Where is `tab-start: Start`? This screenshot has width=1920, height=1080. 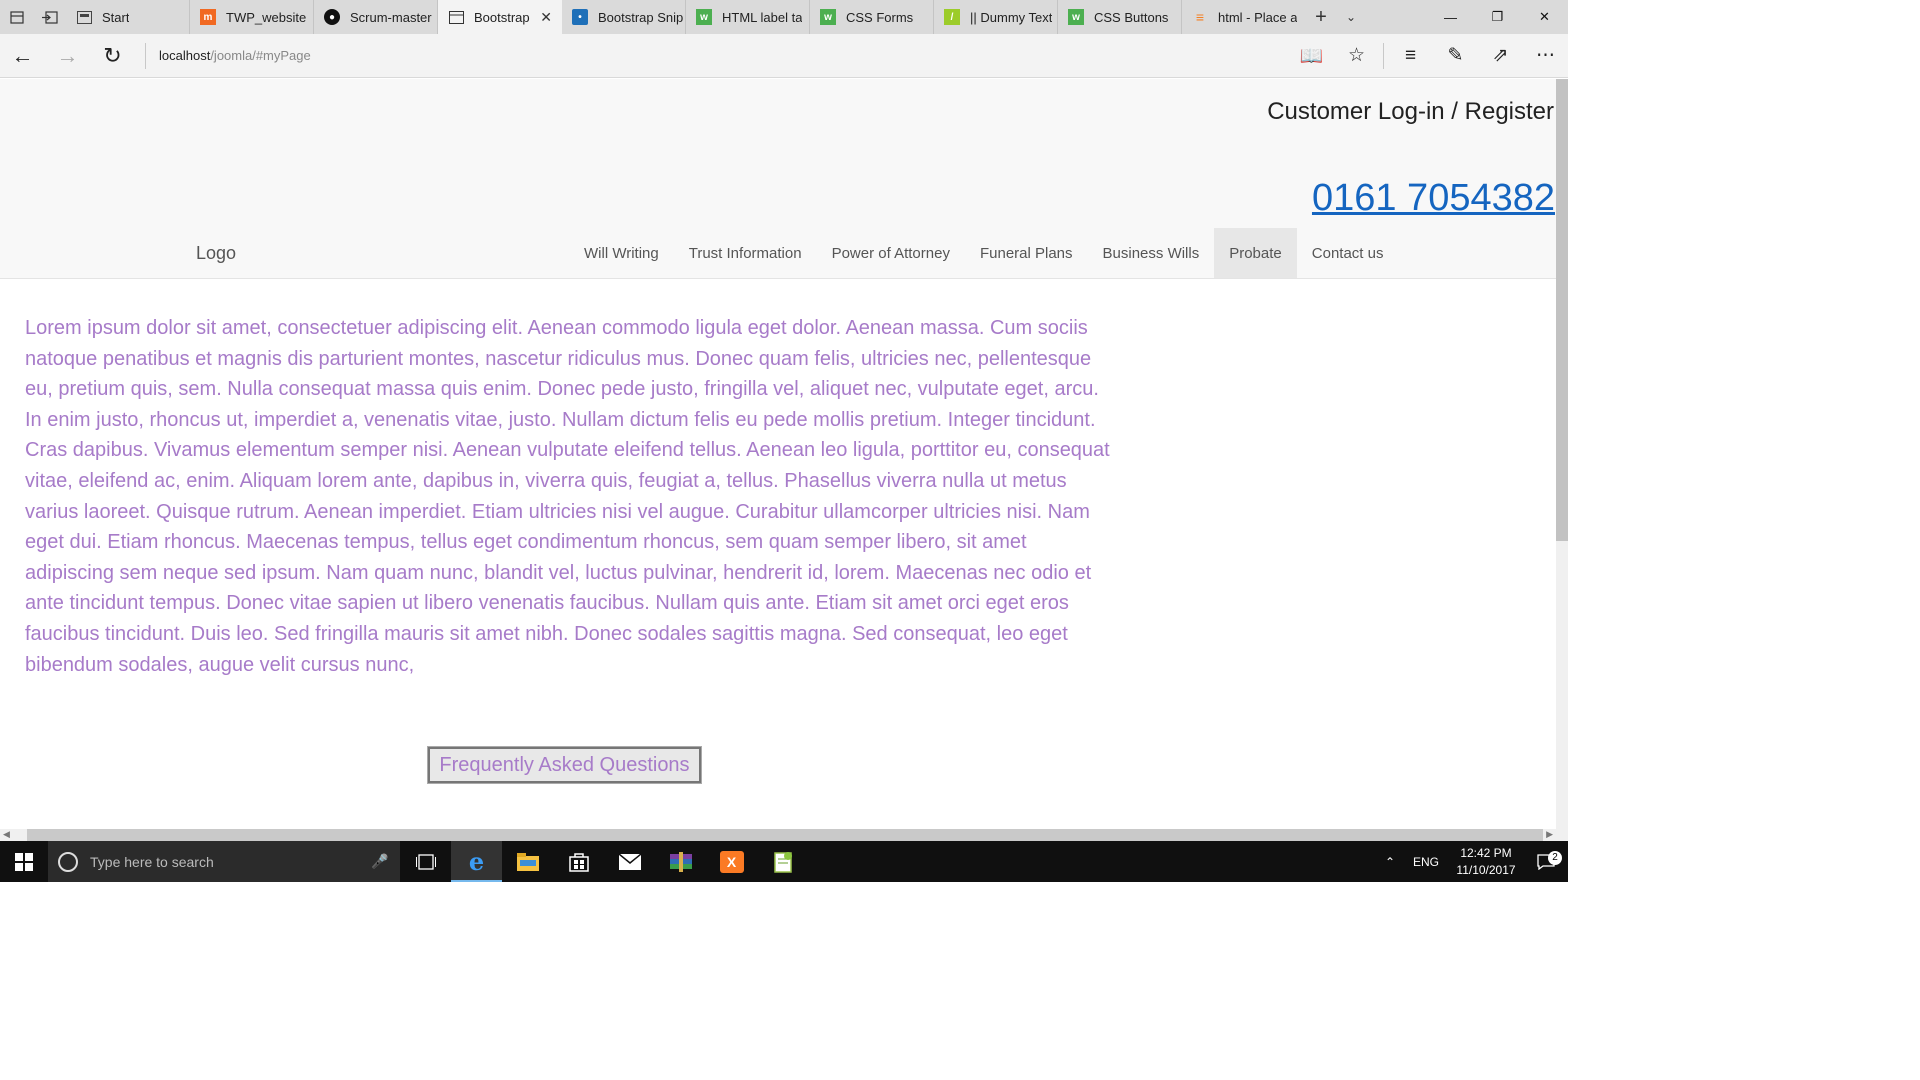
tab-start: Start is located at coordinates (128, 17).